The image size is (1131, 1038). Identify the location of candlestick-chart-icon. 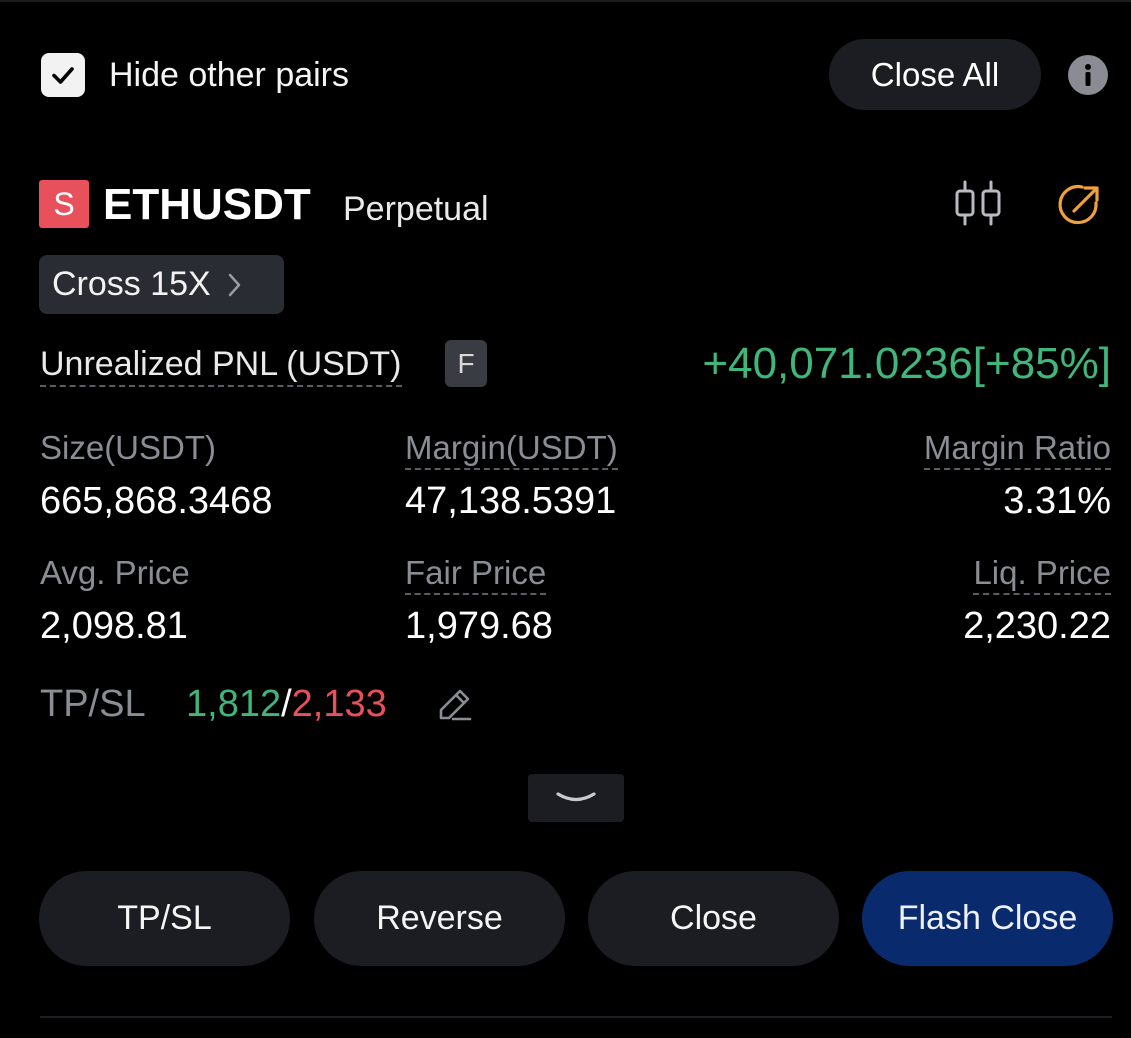
(979, 204).